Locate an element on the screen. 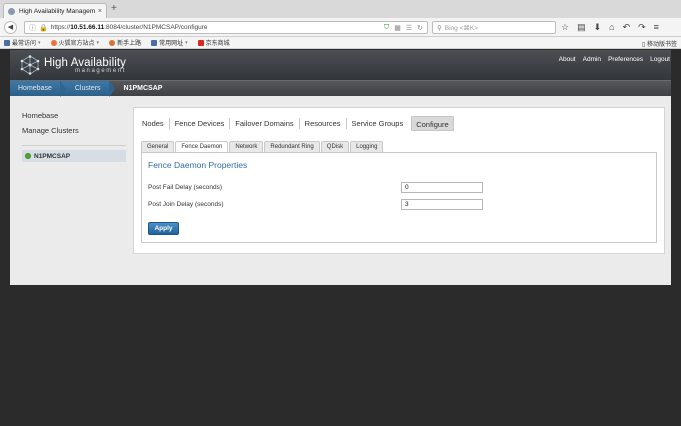  back-arrow-icon: ◀ is located at coordinates (10, 27).